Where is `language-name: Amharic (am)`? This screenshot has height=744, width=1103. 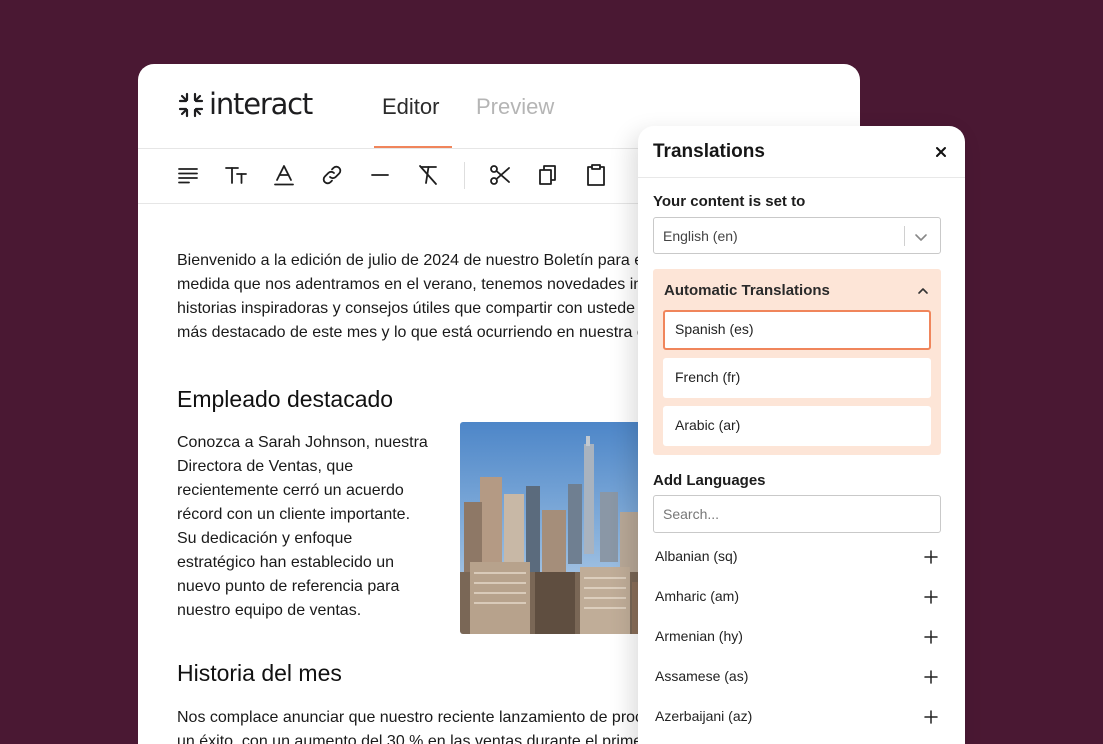
language-name: Amharic (am) is located at coordinates (697, 596).